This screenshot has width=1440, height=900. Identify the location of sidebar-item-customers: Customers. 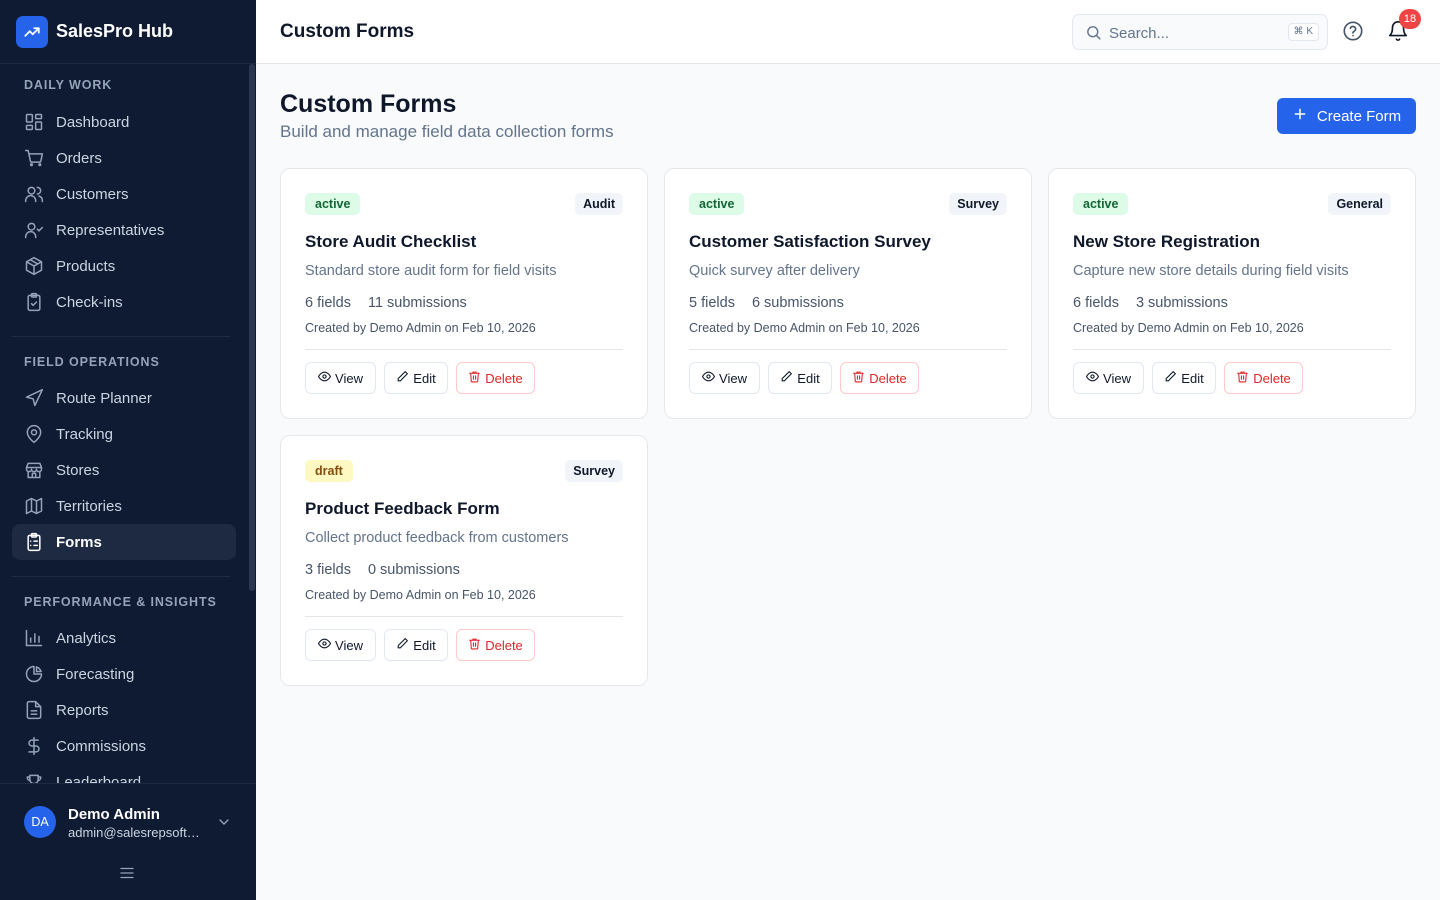
(124, 194).